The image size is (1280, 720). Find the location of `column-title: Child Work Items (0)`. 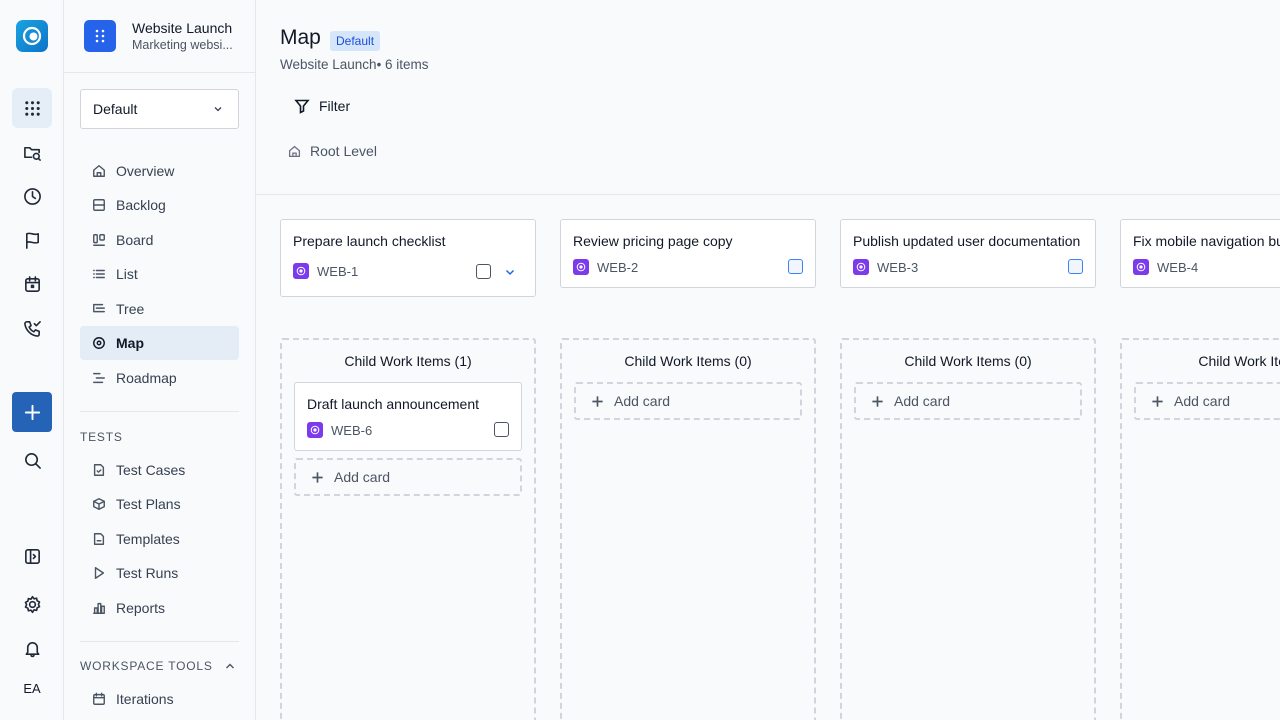

column-title: Child Work Items (0) is located at coordinates (688, 361).